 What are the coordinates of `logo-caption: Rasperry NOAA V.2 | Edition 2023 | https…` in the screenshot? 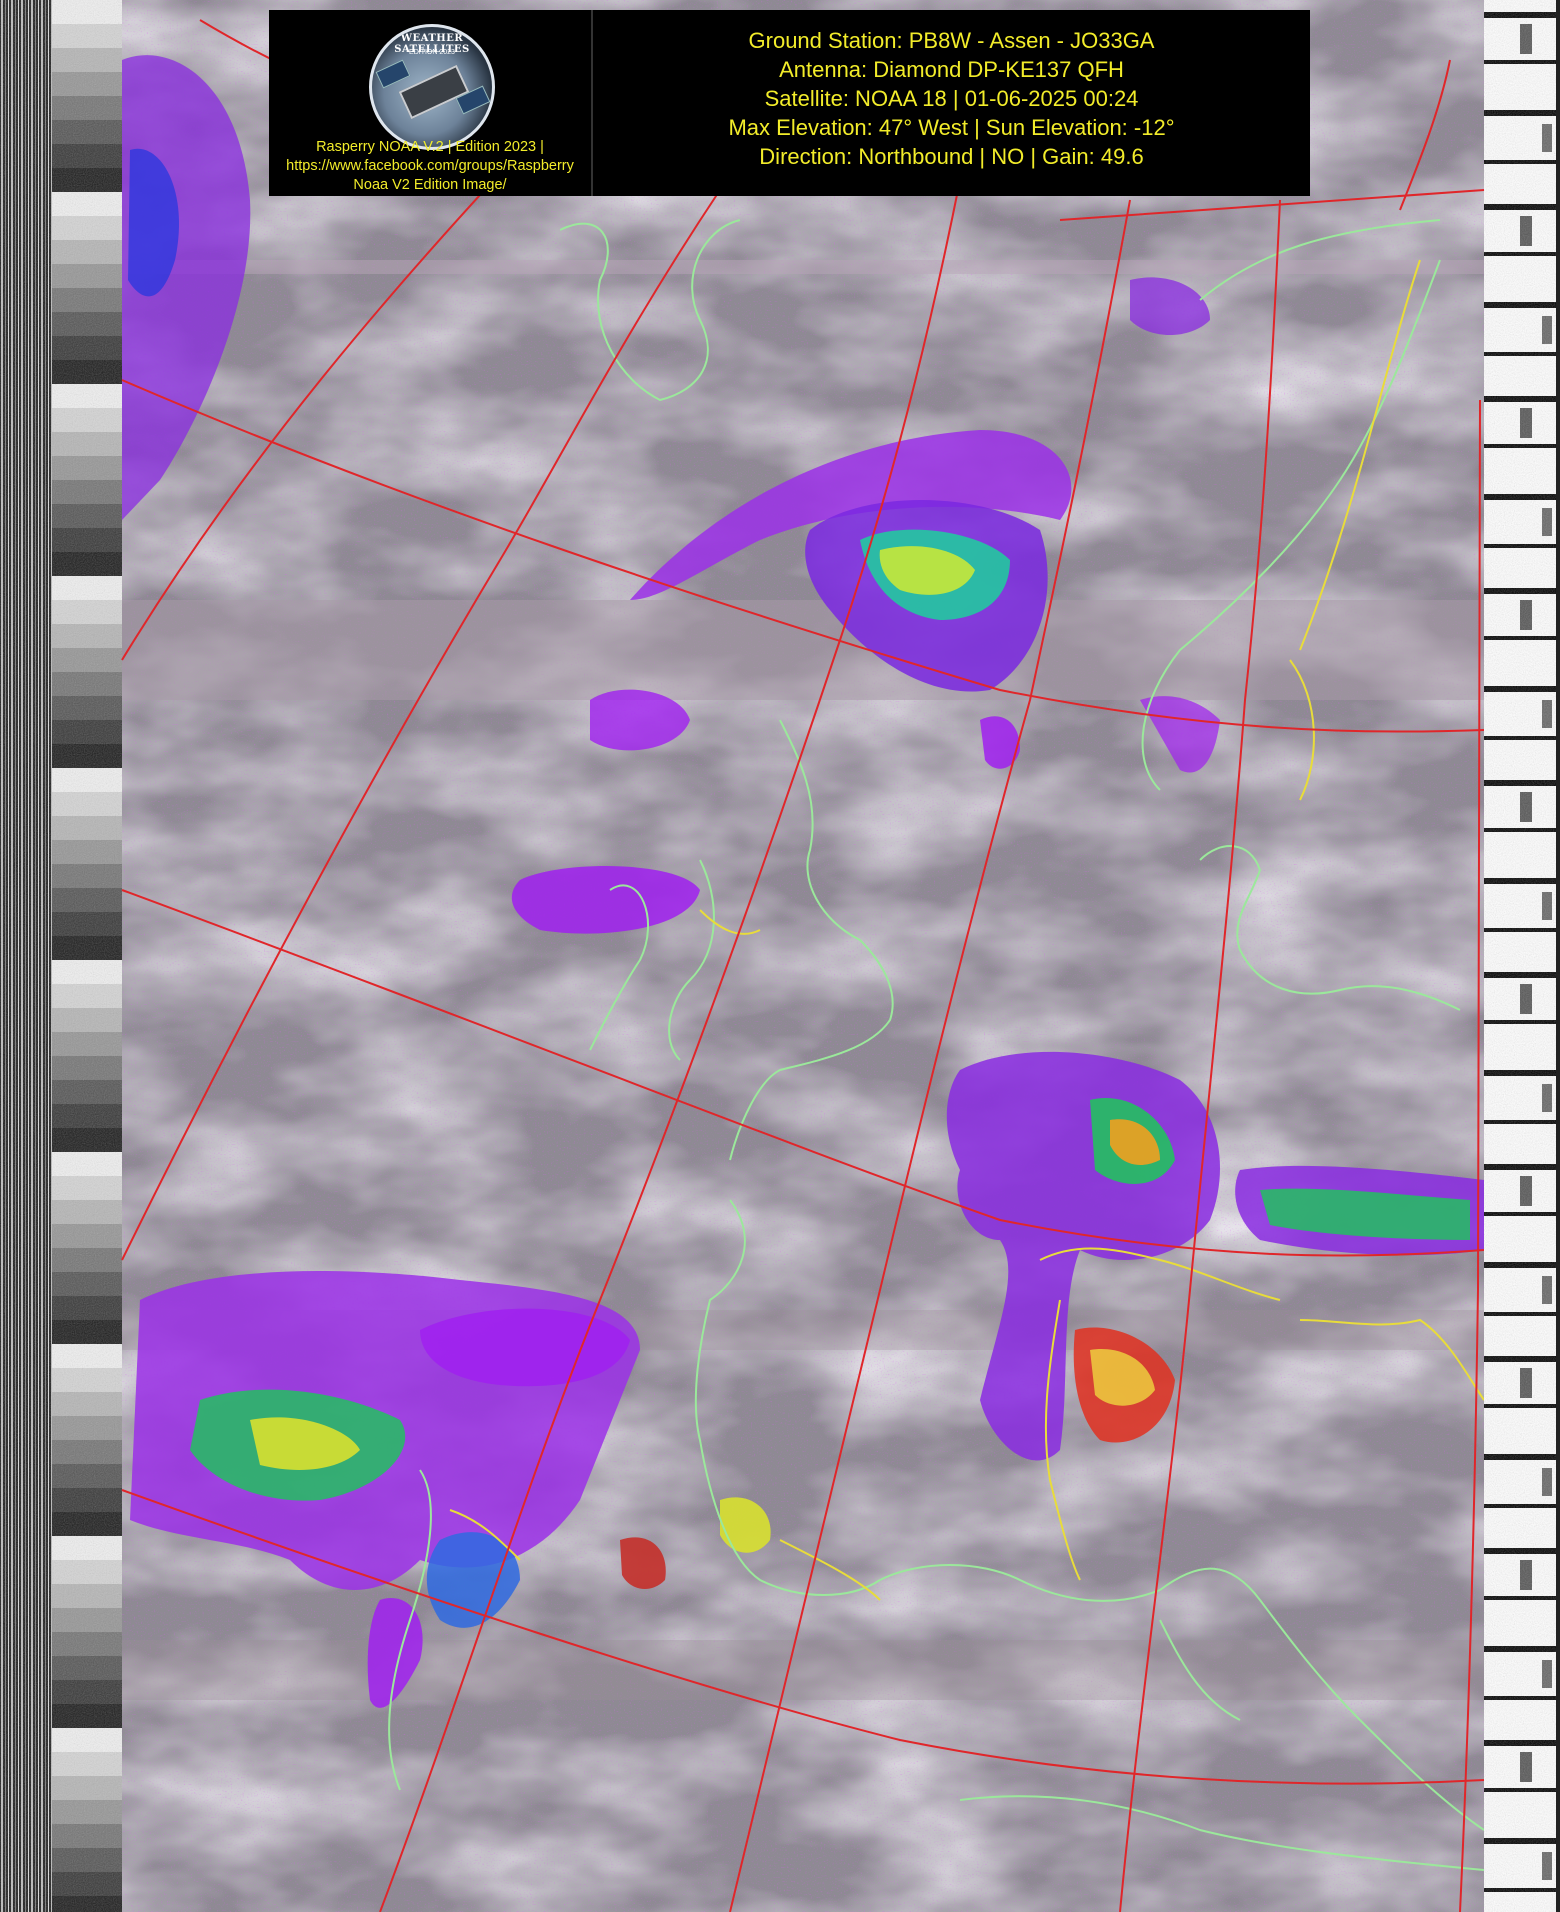 It's located at (430, 166).